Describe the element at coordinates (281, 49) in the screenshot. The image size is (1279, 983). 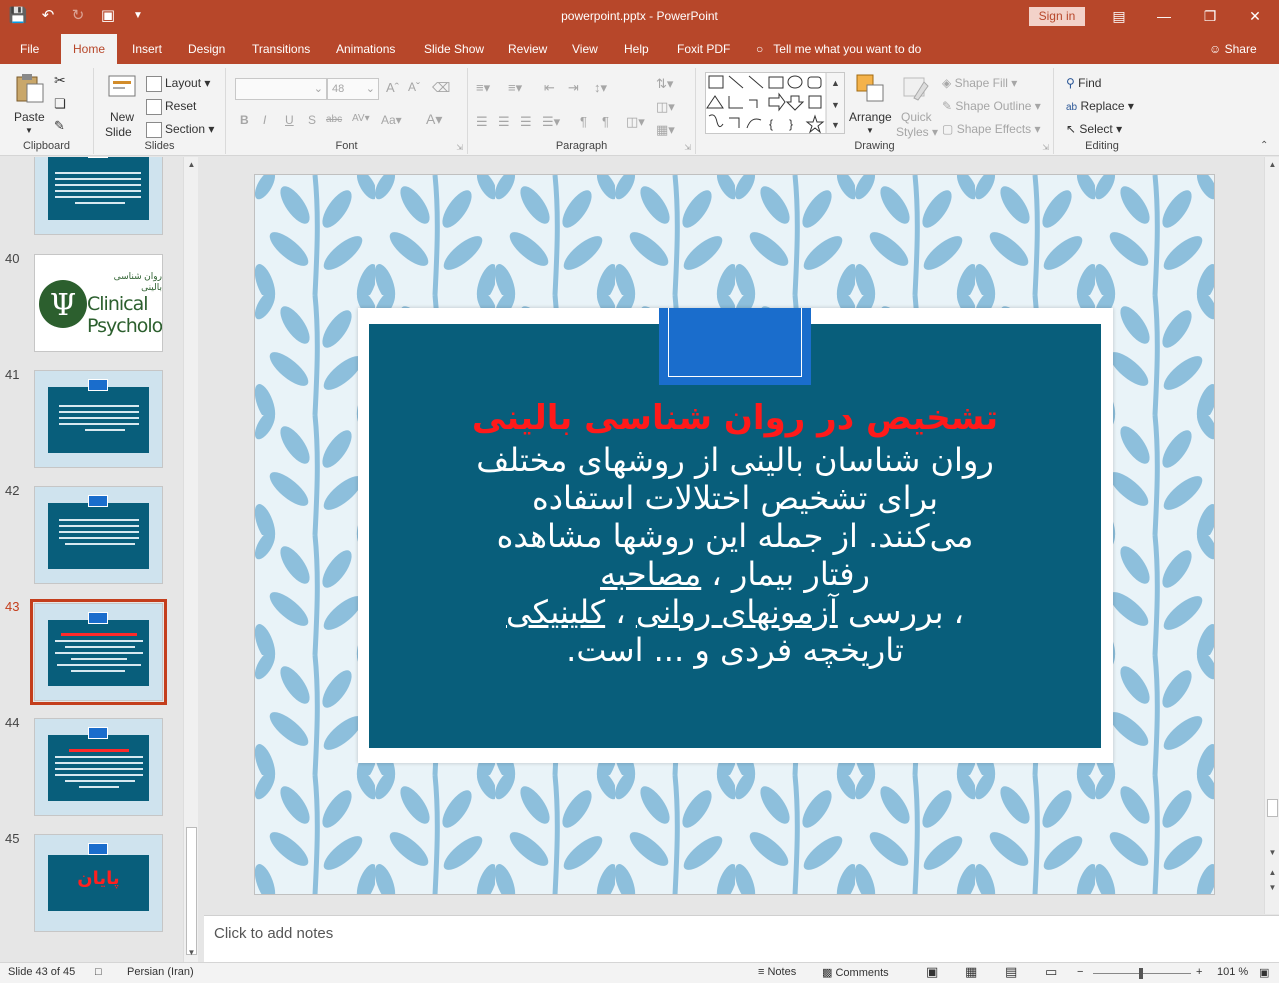
I see `tab-transitions: Transitions` at that location.